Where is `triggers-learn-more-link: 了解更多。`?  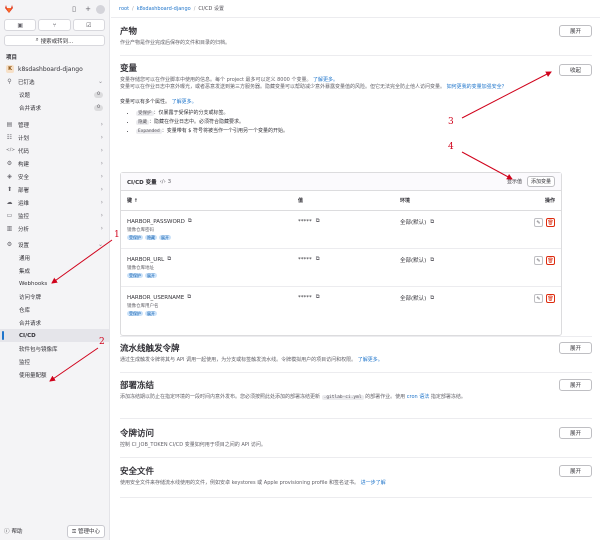
triggers-learn-more-link: 了解更多。 is located at coordinates (370, 360).